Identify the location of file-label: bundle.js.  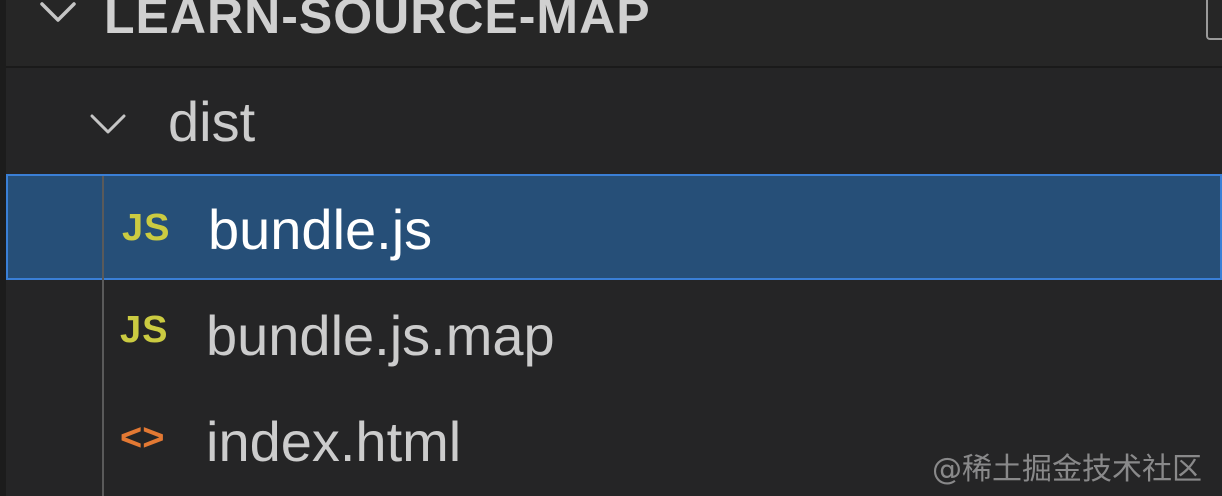
(320, 229).